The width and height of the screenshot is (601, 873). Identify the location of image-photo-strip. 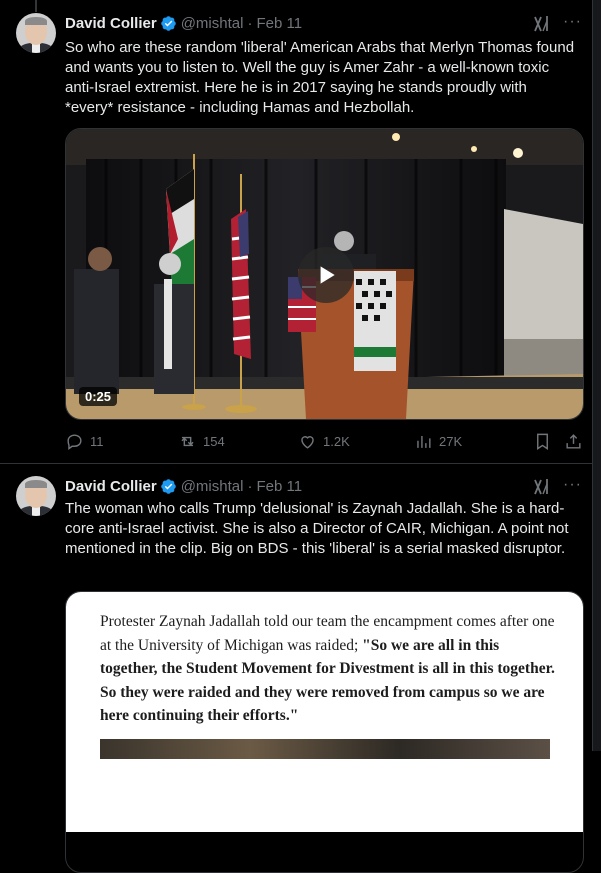
(325, 749).